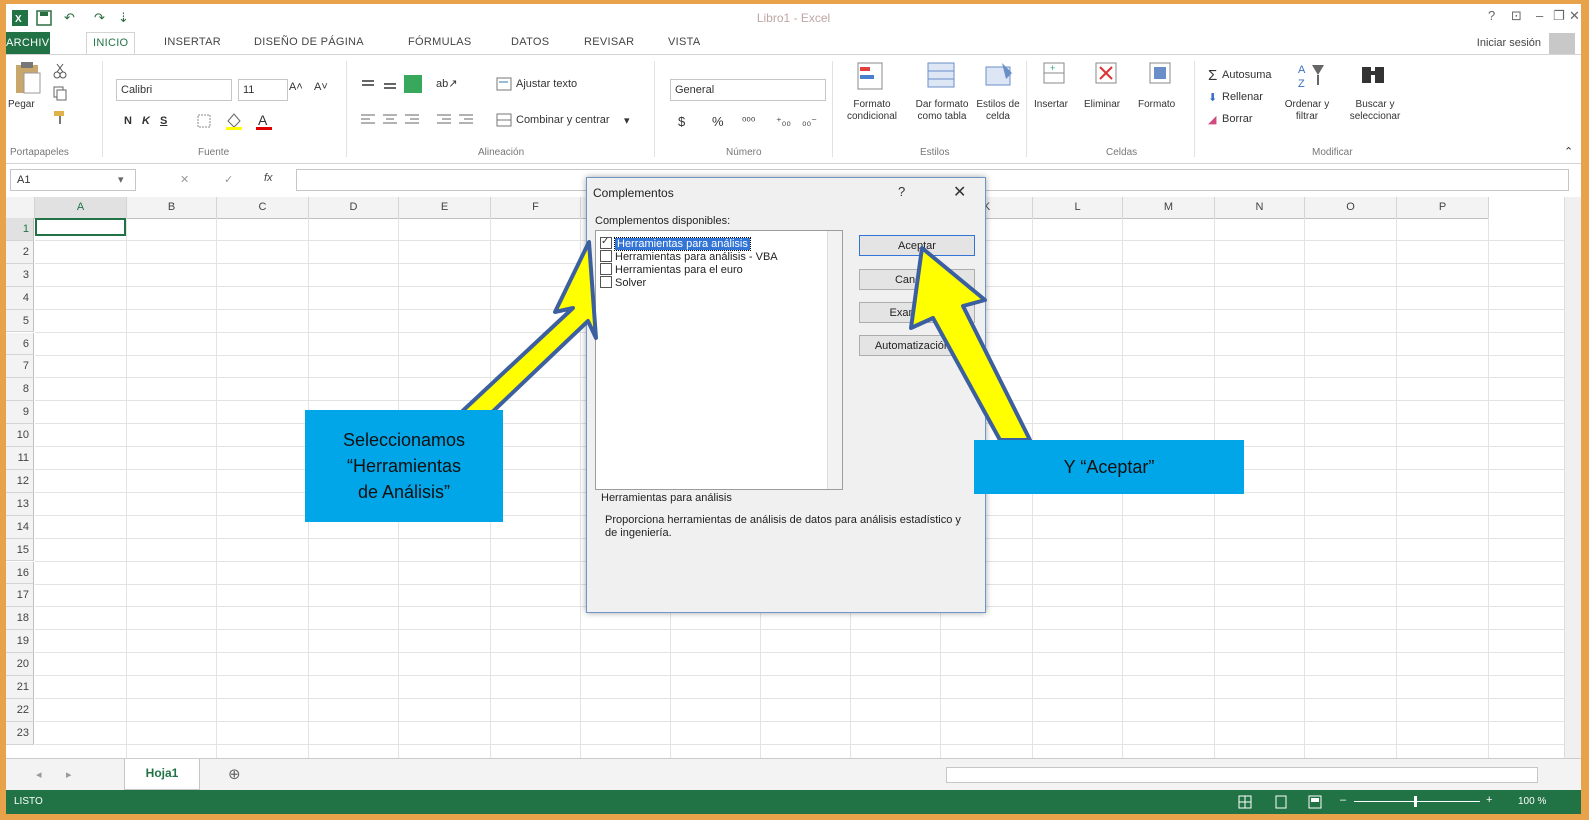  What do you see at coordinates (1242, 97) in the screenshot?
I see `fill-button: Rellenar` at bounding box center [1242, 97].